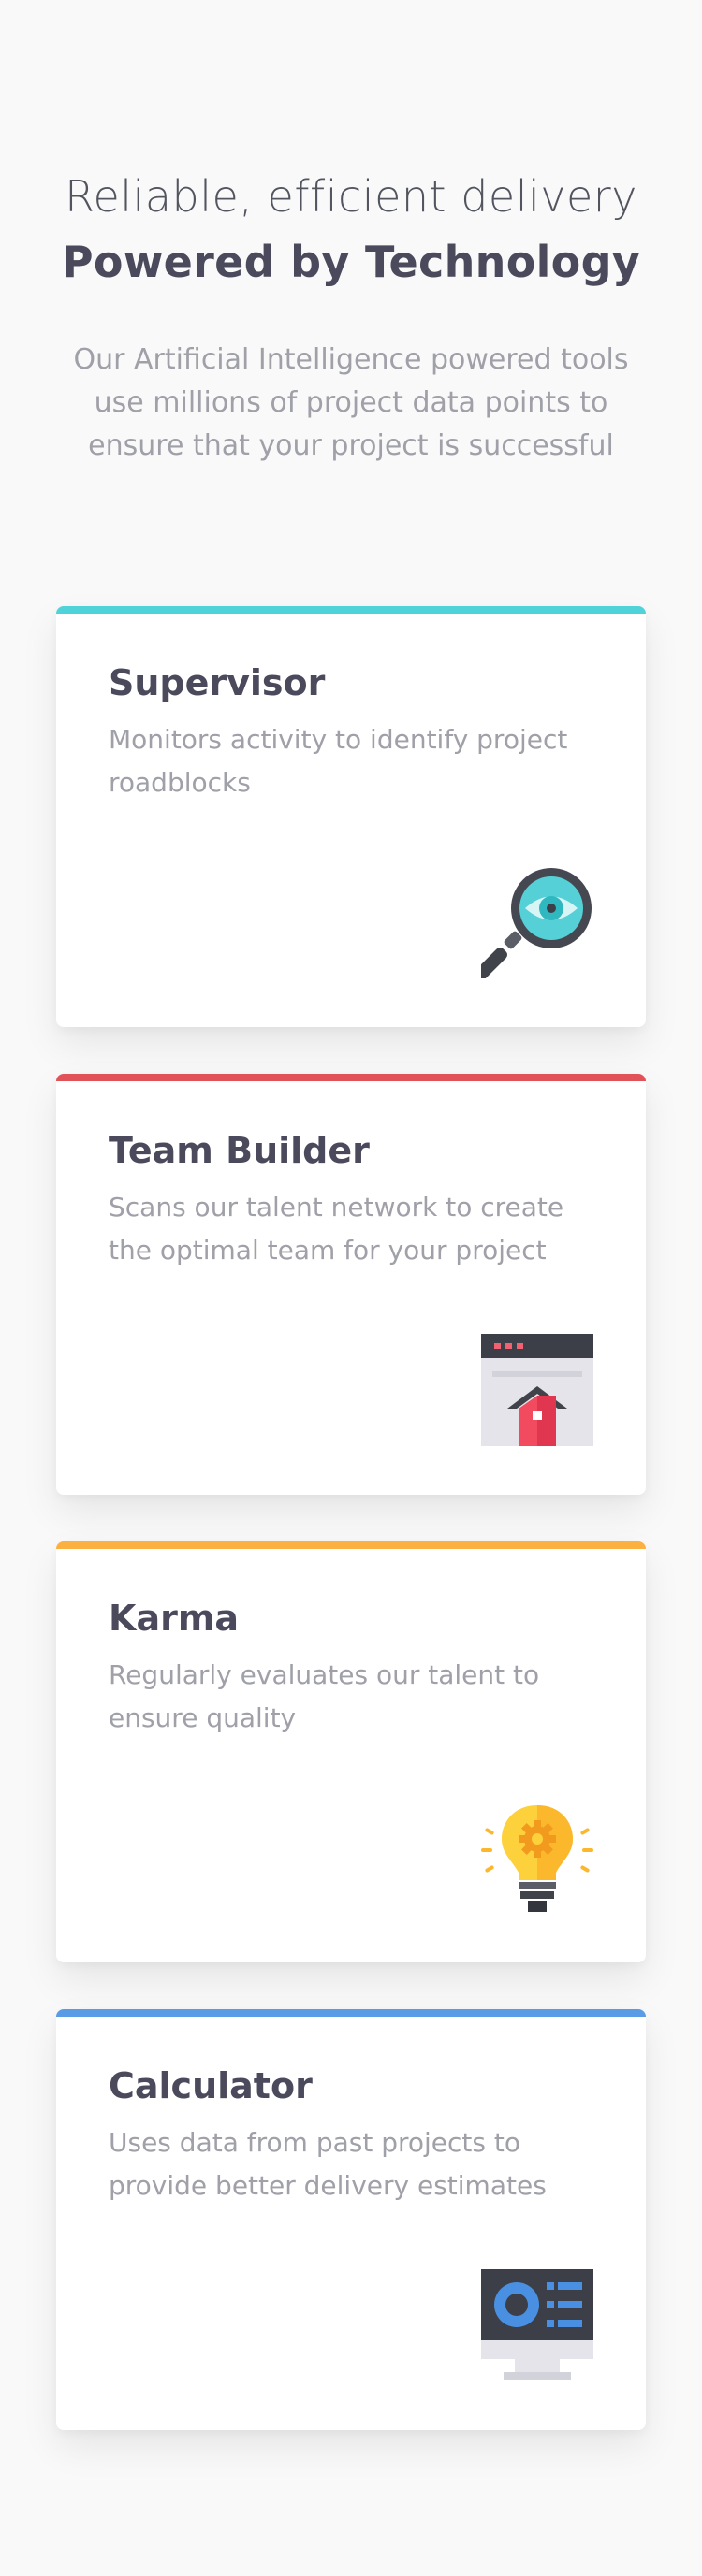 The width and height of the screenshot is (702, 2576). What do you see at coordinates (537, 922) in the screenshot?
I see `magnifier-eye-icon` at bounding box center [537, 922].